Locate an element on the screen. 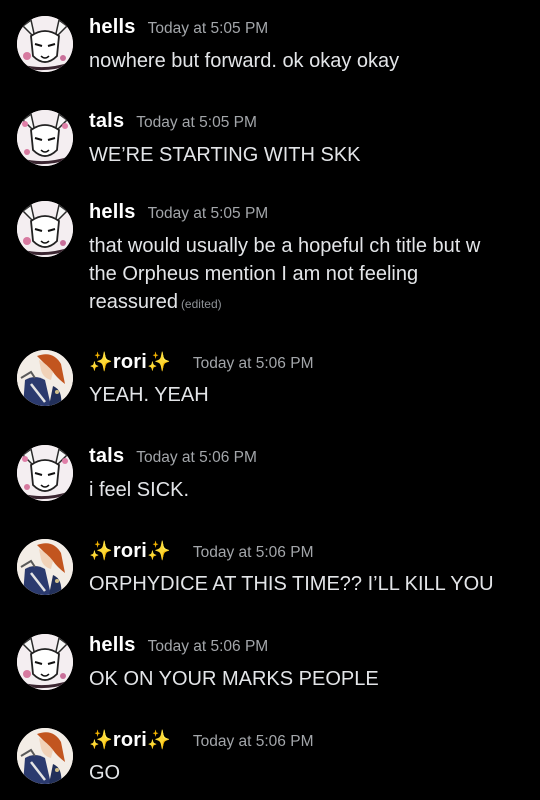 This screenshot has height=800, width=540. message-line: i feel SICK. is located at coordinates (139, 490).